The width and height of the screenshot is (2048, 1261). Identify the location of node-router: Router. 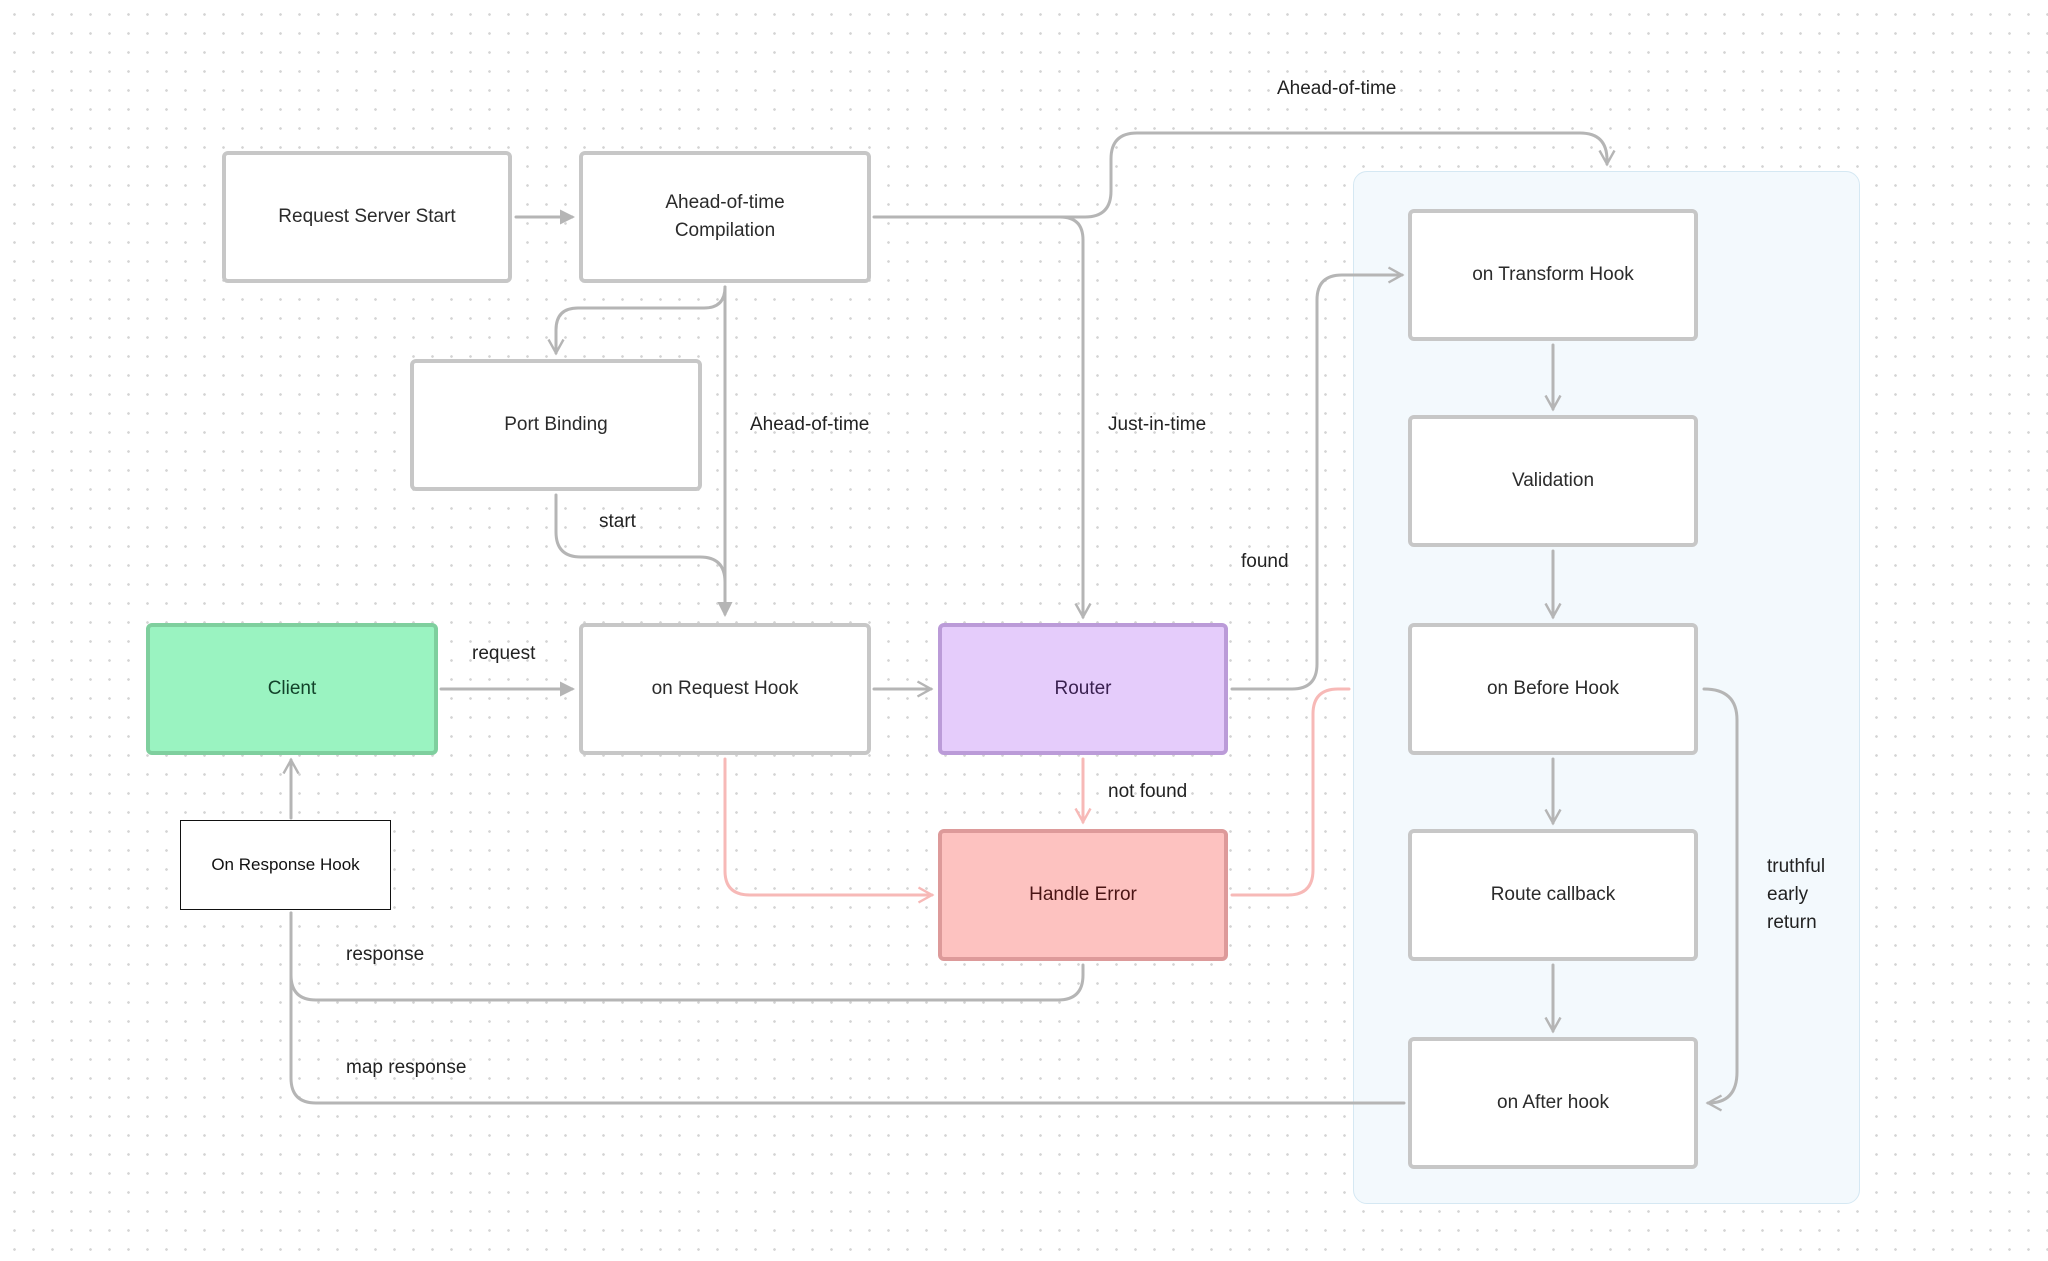
(1083, 689).